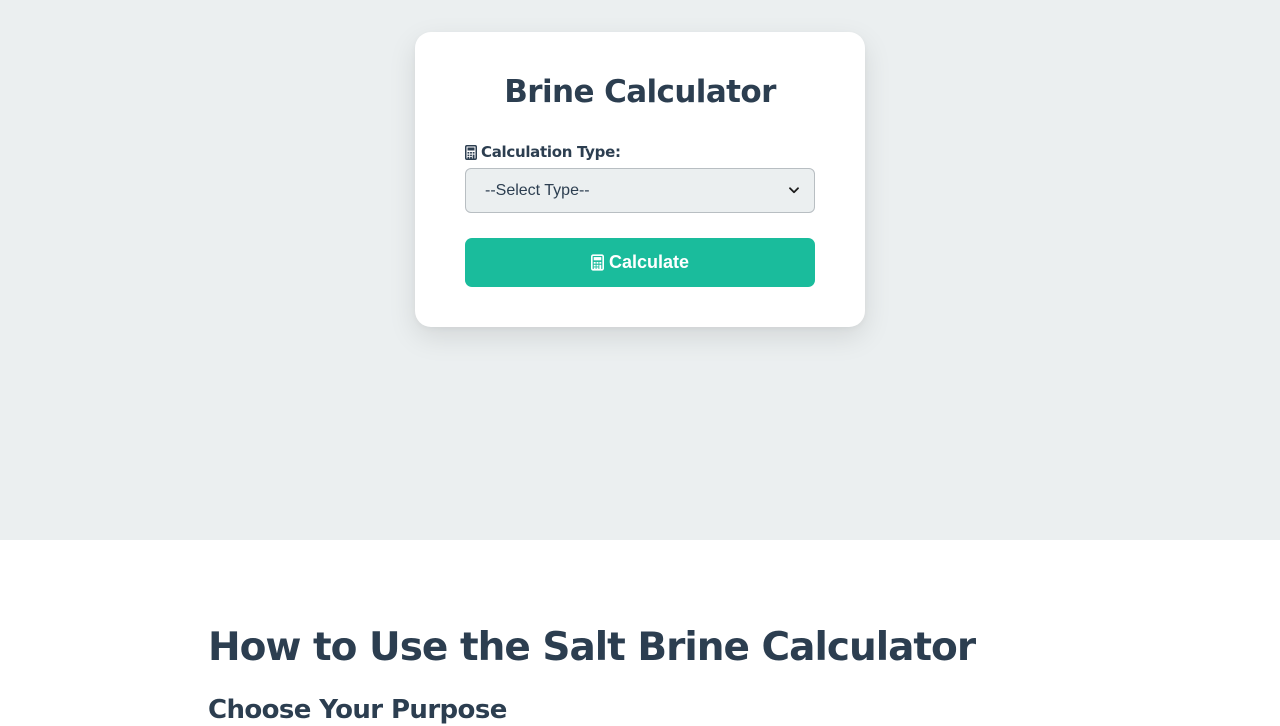  Describe the element at coordinates (537, 190) in the screenshot. I see `calculation-type-select-value: --Select Type--` at that location.